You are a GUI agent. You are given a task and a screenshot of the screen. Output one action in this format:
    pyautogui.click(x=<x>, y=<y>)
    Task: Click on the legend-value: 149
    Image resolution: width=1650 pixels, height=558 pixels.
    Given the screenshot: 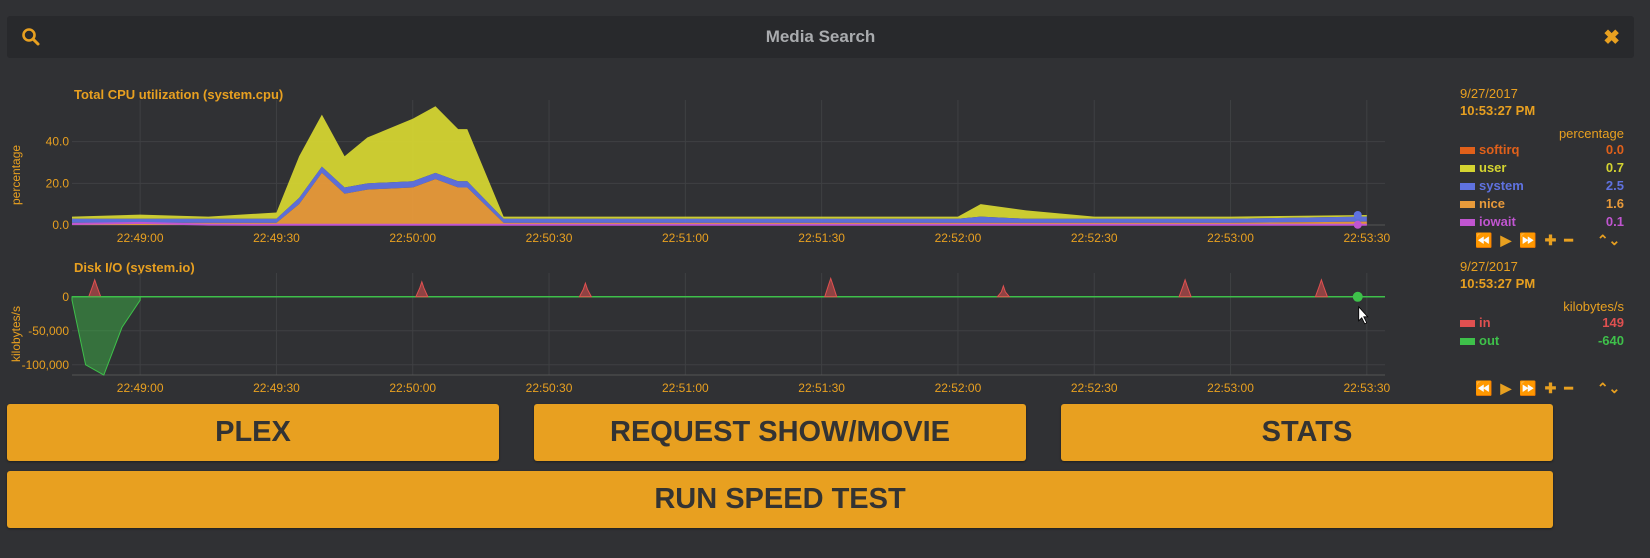 What is the action you would take?
    pyautogui.click(x=1613, y=322)
    